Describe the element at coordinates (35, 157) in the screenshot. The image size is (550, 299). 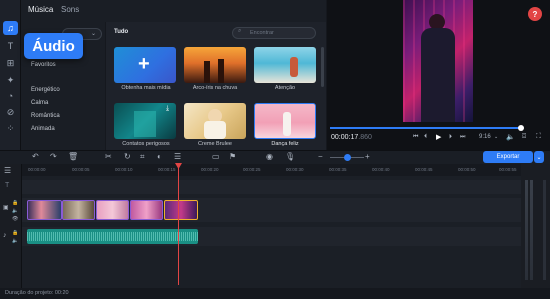
I see `undo-icon: ↶` at that location.